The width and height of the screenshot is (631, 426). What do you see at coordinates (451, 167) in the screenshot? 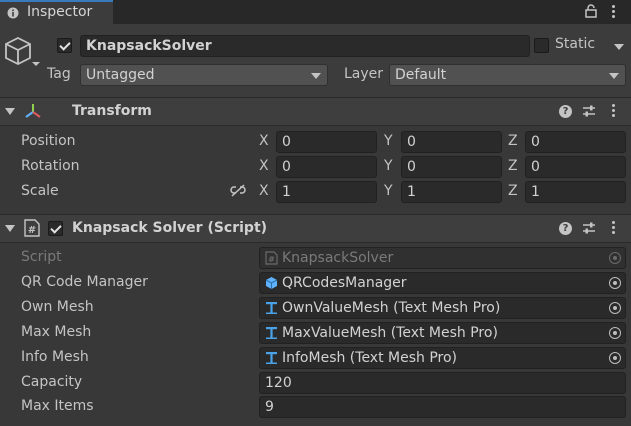
I see `rotation-y-input: 0` at bounding box center [451, 167].